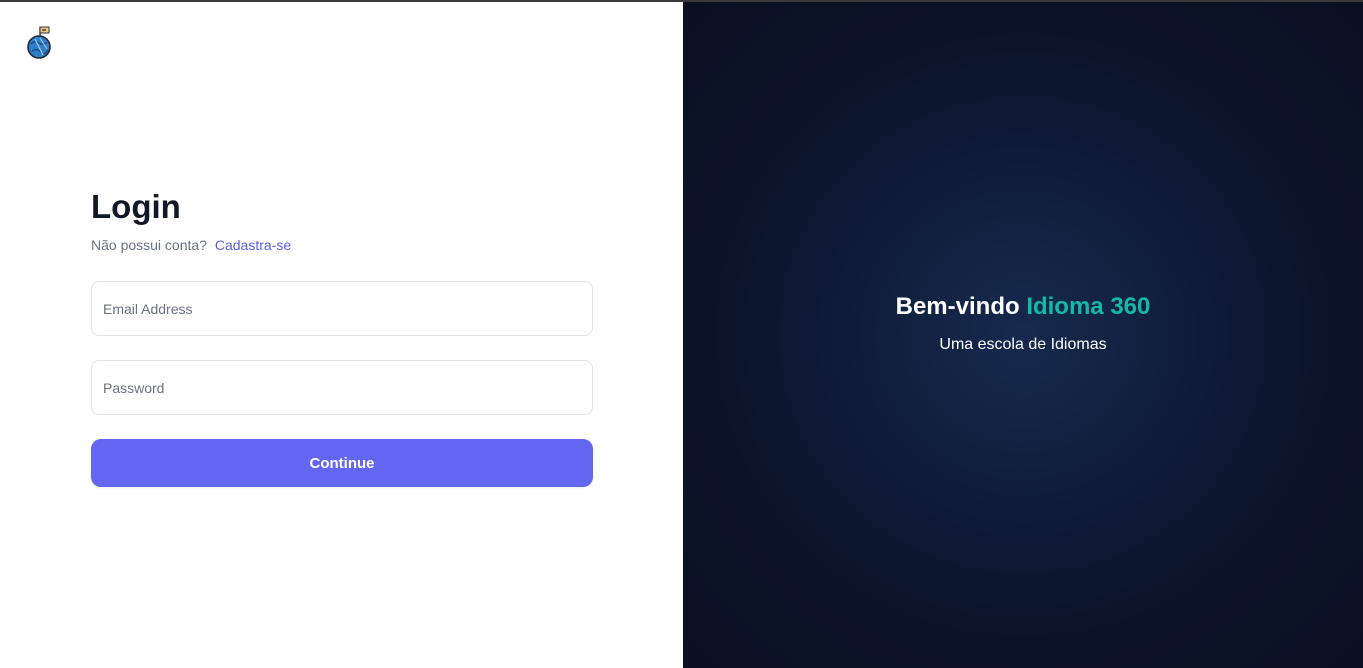 The width and height of the screenshot is (1363, 668). Describe the element at coordinates (40, 42) in the screenshot. I see `globe-flag-icon` at that location.